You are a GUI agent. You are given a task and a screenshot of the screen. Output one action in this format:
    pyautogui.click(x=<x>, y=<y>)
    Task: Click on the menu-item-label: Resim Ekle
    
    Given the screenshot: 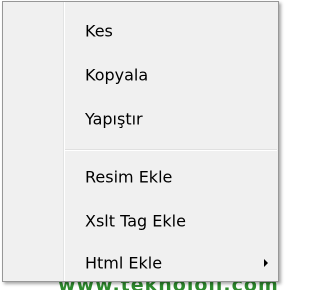 What is the action you would take?
    pyautogui.click(x=129, y=177)
    